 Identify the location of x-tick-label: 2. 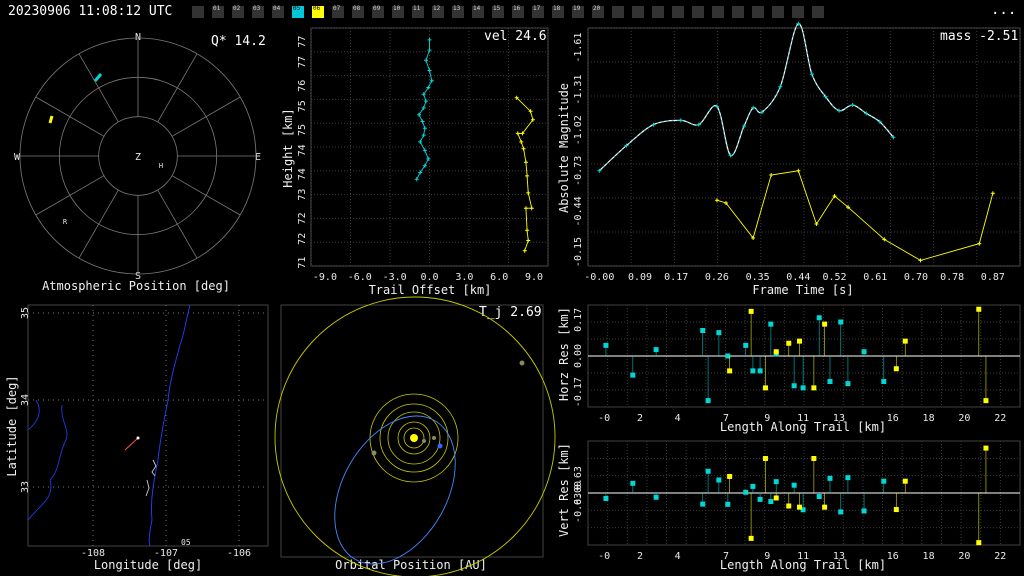
(640, 418).